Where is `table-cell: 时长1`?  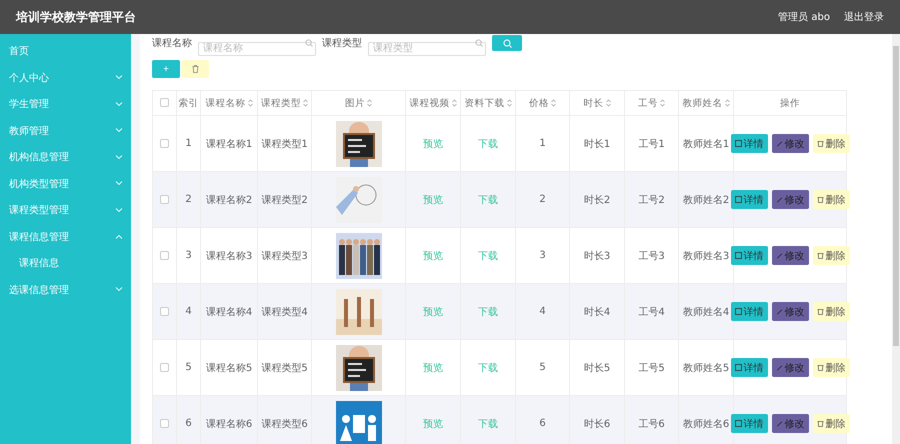 table-cell: 时长1 is located at coordinates (597, 144).